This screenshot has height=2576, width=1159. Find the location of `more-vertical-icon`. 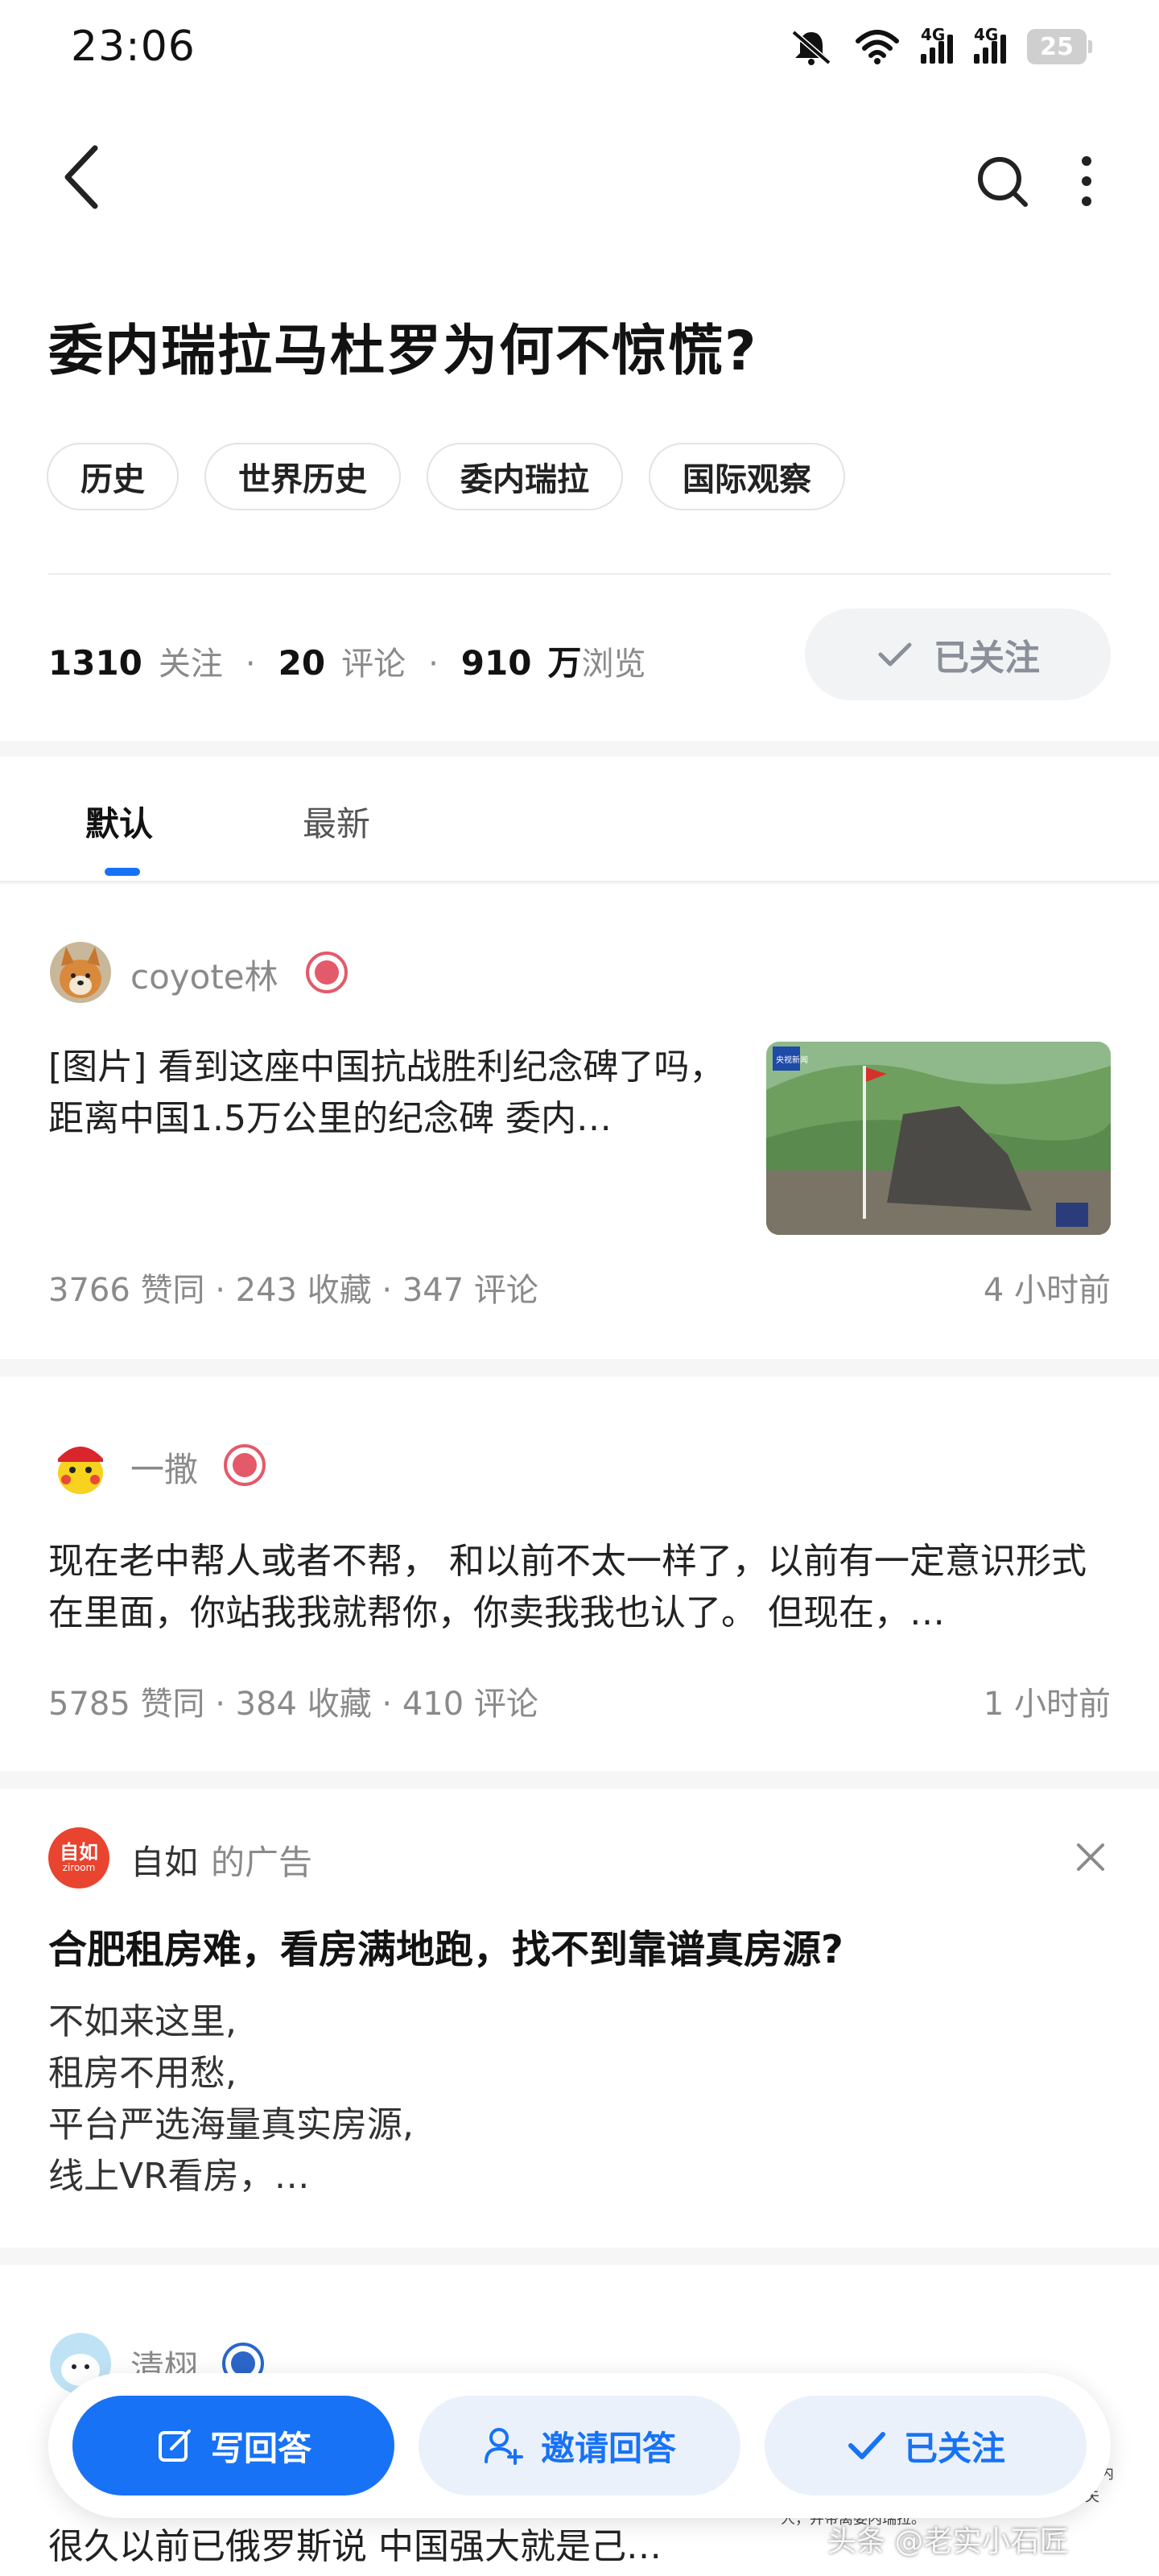

more-vertical-icon is located at coordinates (1086, 181).